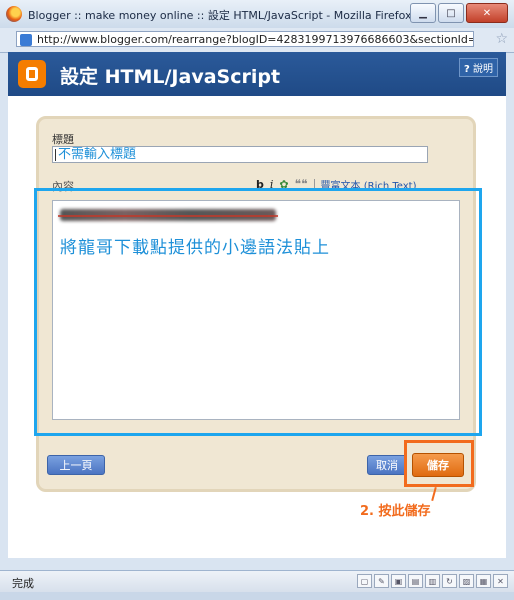 The image size is (514, 600). Describe the element at coordinates (415, 581) in the screenshot. I see `disk-icon: ▤` at that location.